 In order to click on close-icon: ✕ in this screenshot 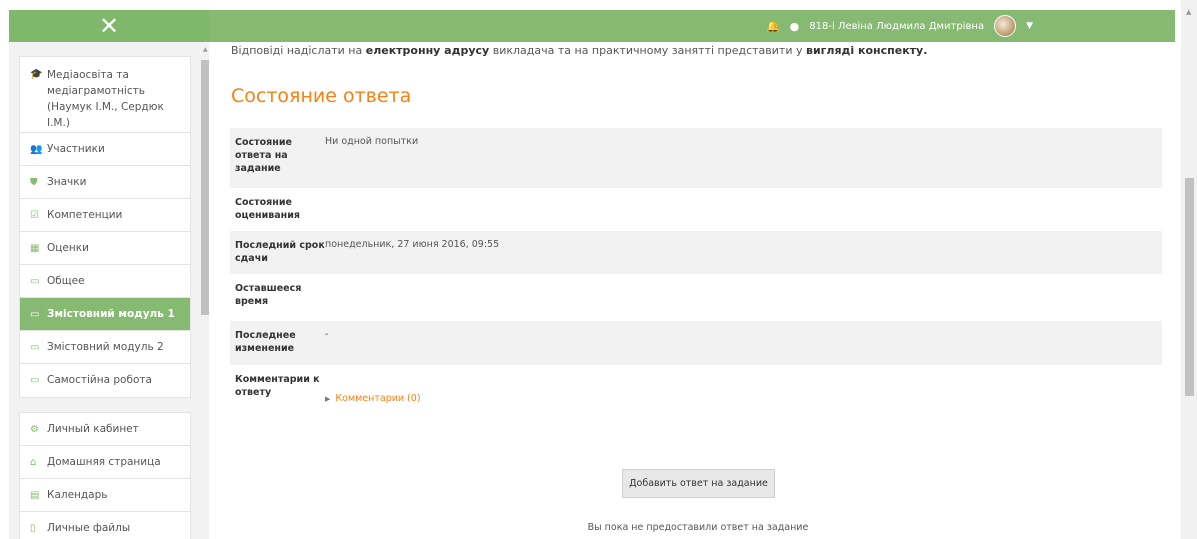, I will do `click(109, 26)`.